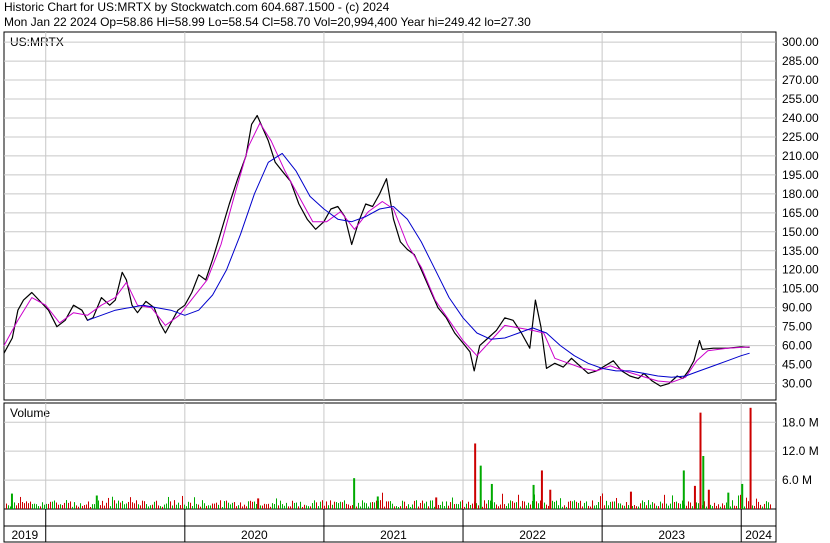  What do you see at coordinates (671, 535) in the screenshot?
I see `x-tick-label: 2023` at bounding box center [671, 535].